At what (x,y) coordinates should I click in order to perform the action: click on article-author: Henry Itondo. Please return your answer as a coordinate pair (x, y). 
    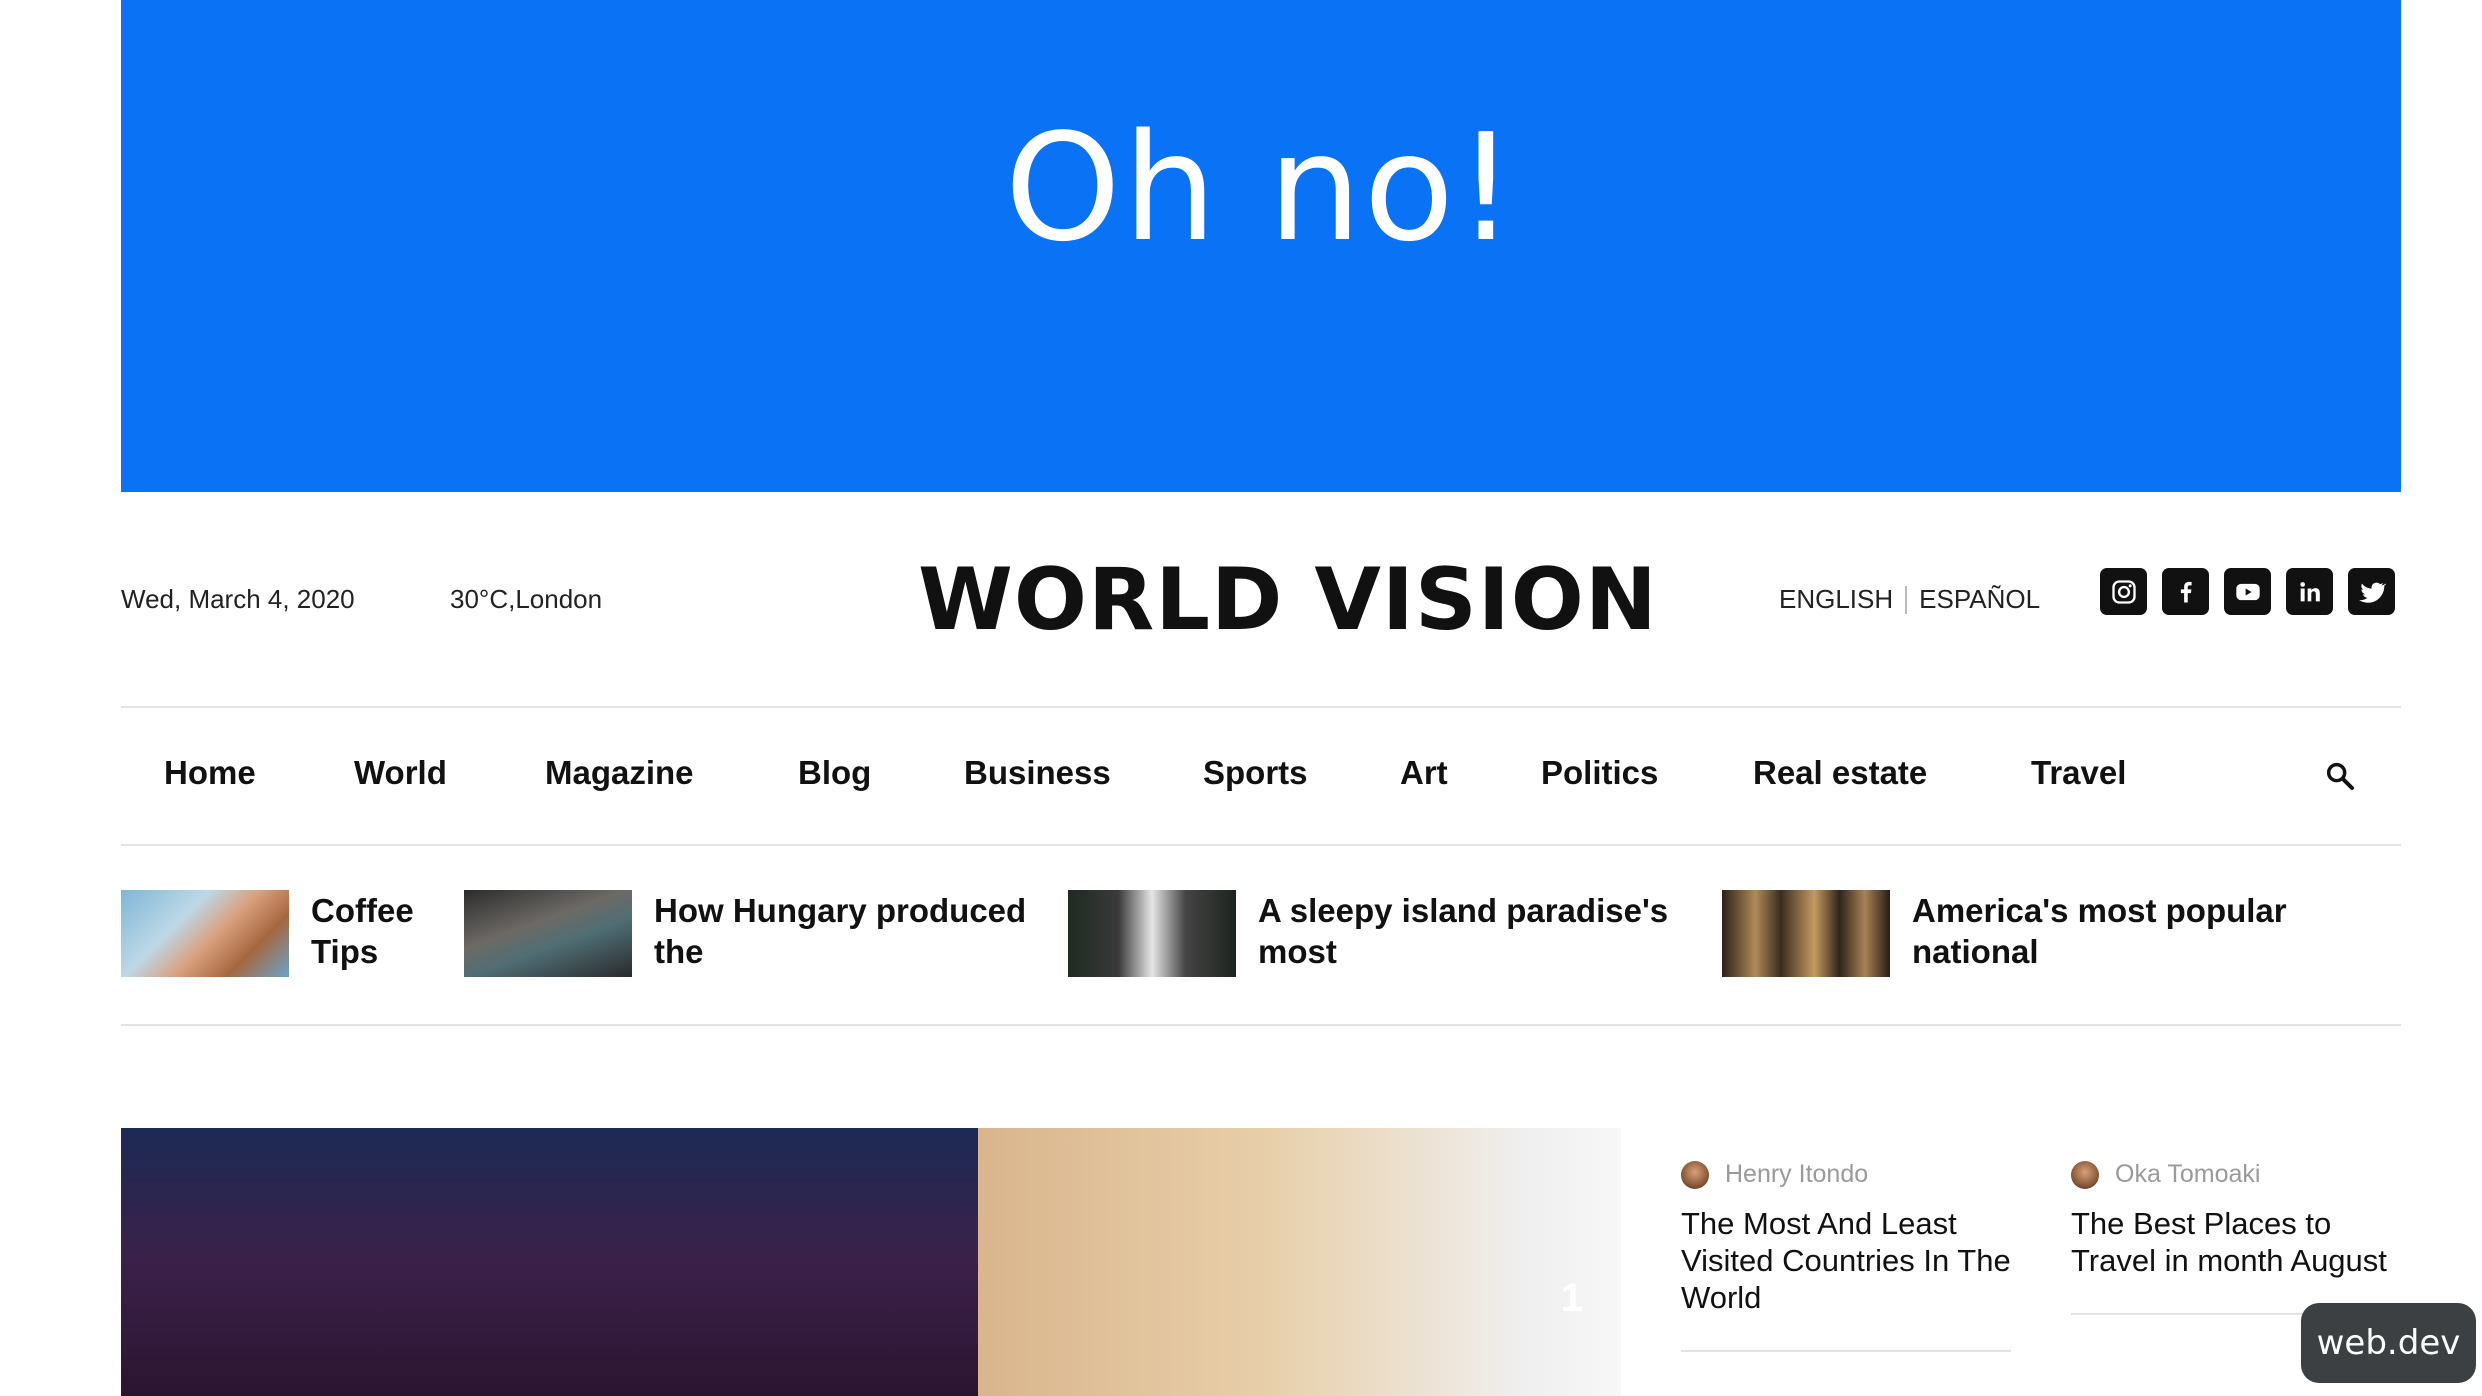
    Looking at the image, I should click on (1846, 1174).